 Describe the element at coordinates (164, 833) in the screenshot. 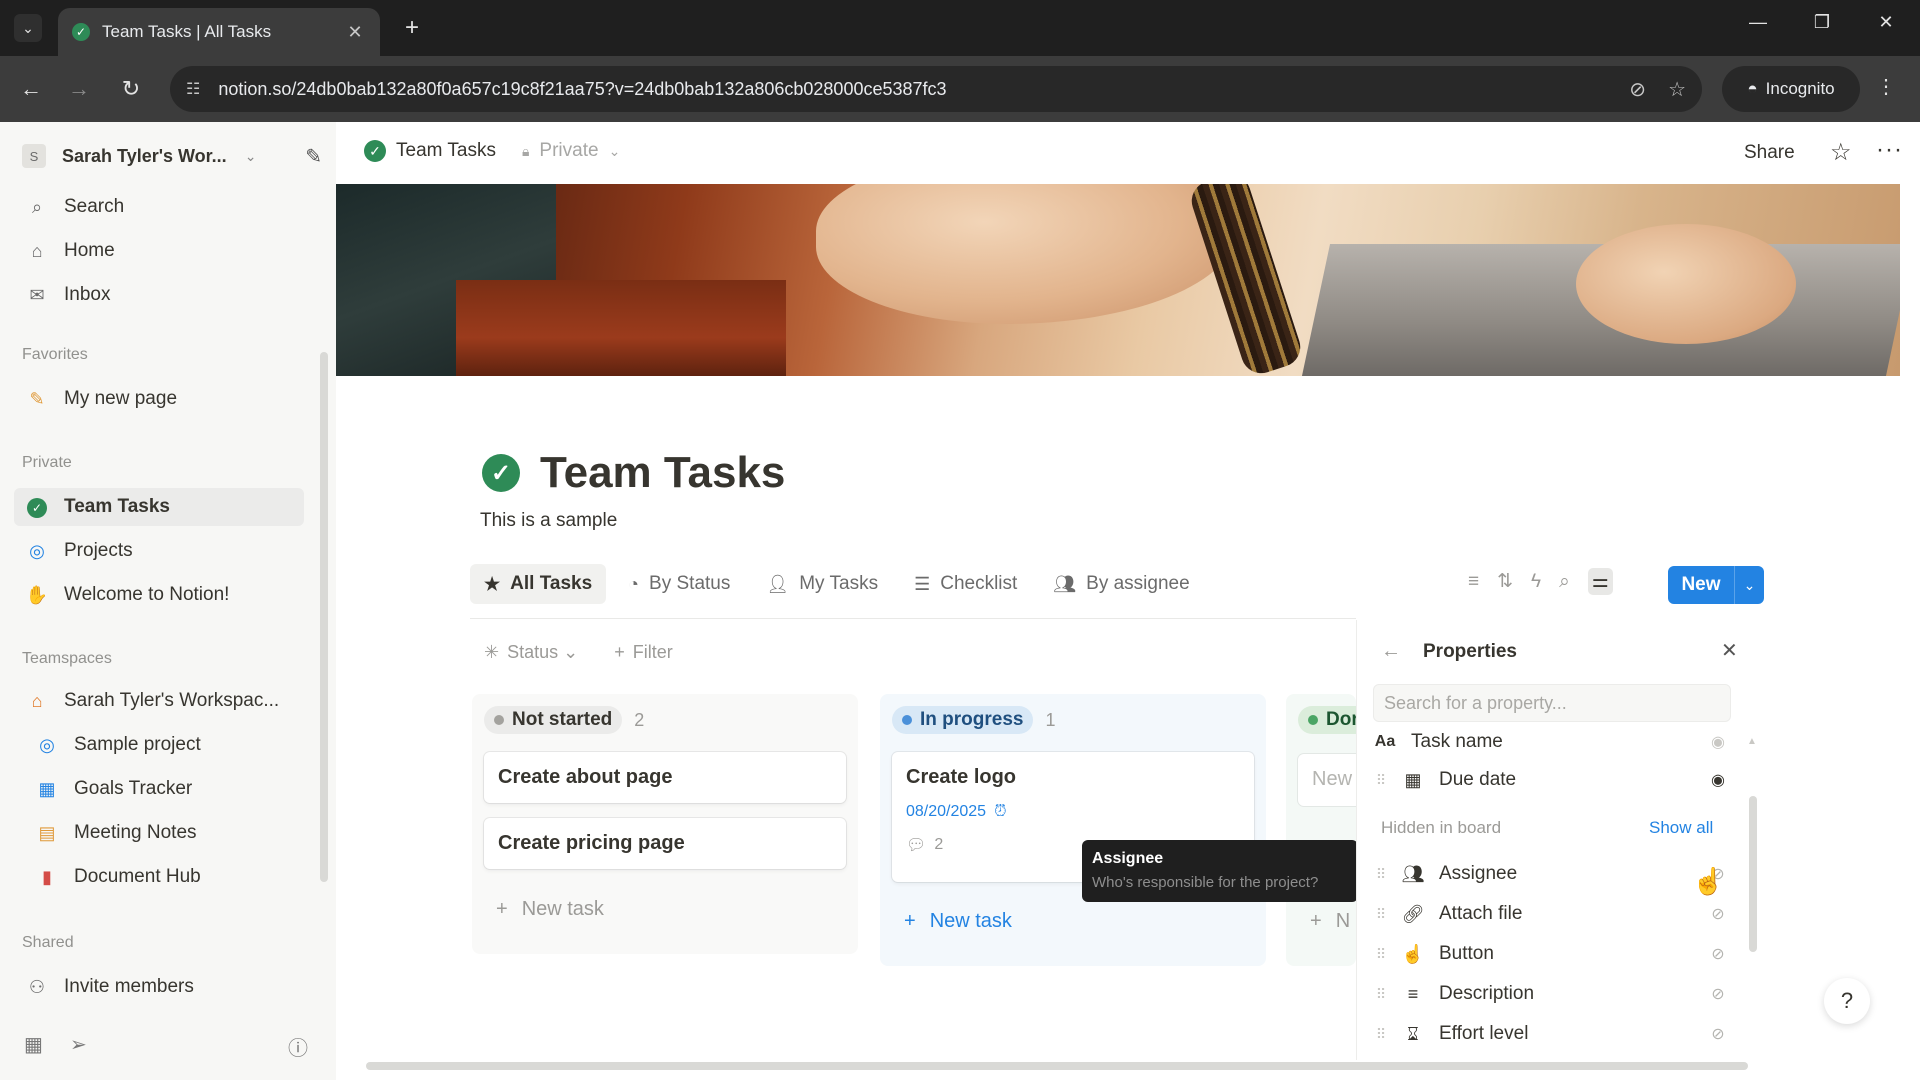

I see `sidebar-item-meeting-notes: ▤ Meeting Notes` at that location.